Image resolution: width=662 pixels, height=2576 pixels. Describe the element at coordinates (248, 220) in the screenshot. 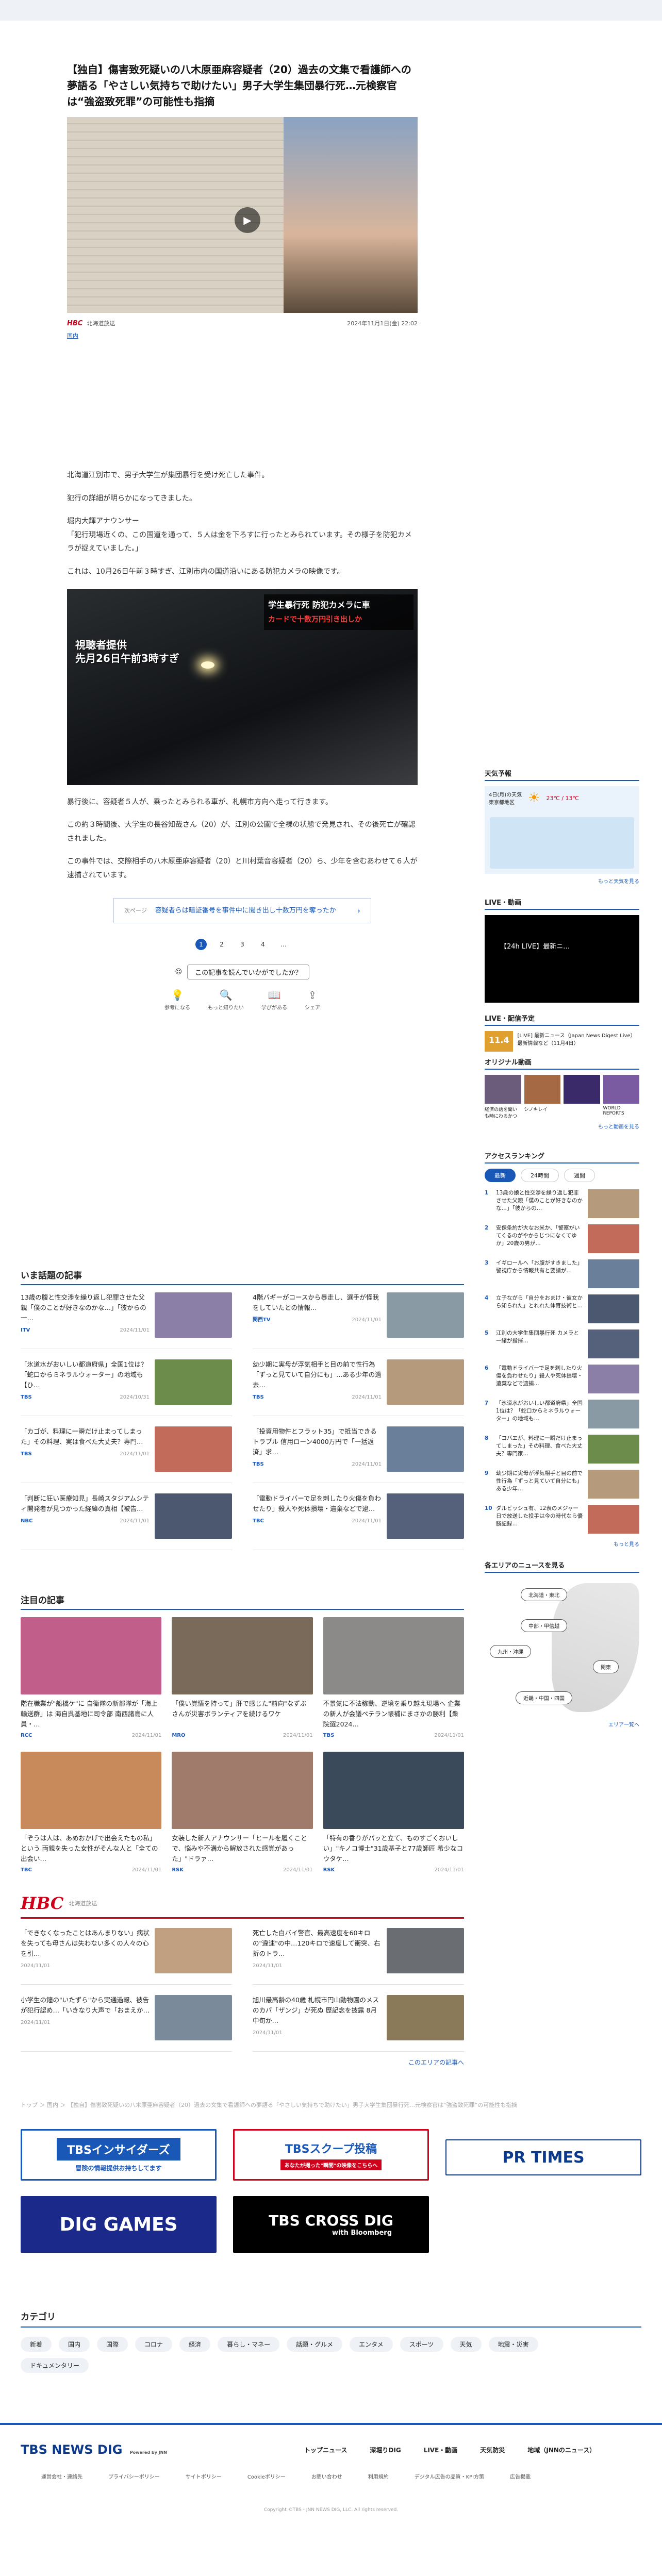

I see `play-icon: ▶` at that location.